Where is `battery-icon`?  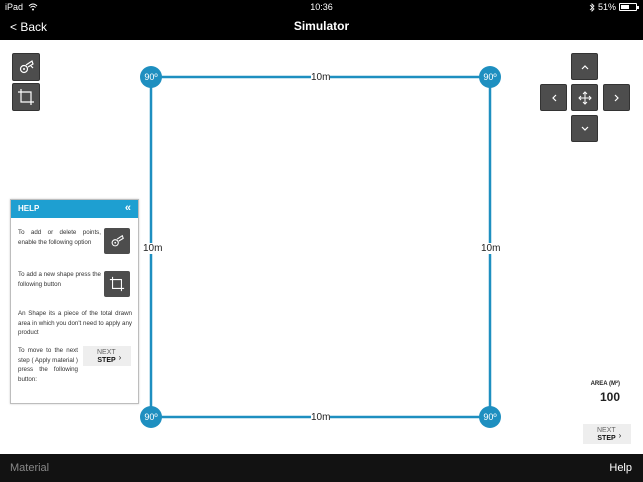 battery-icon is located at coordinates (629, 7).